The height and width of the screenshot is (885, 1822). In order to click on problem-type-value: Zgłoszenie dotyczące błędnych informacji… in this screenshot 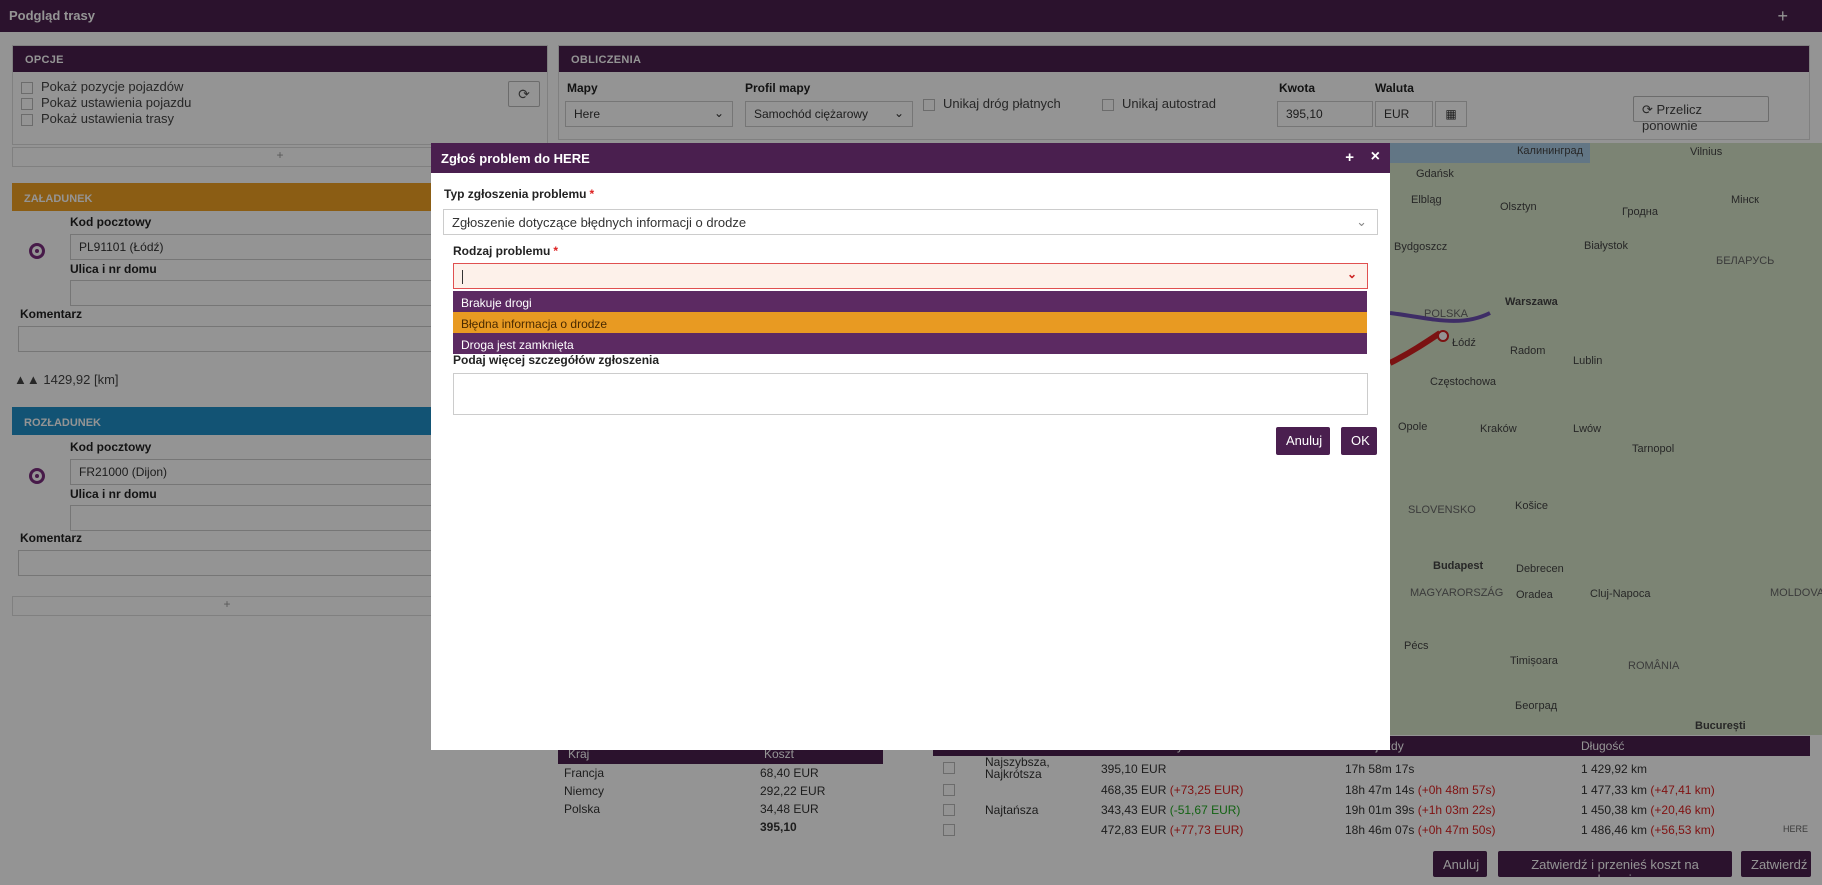, I will do `click(599, 222)`.